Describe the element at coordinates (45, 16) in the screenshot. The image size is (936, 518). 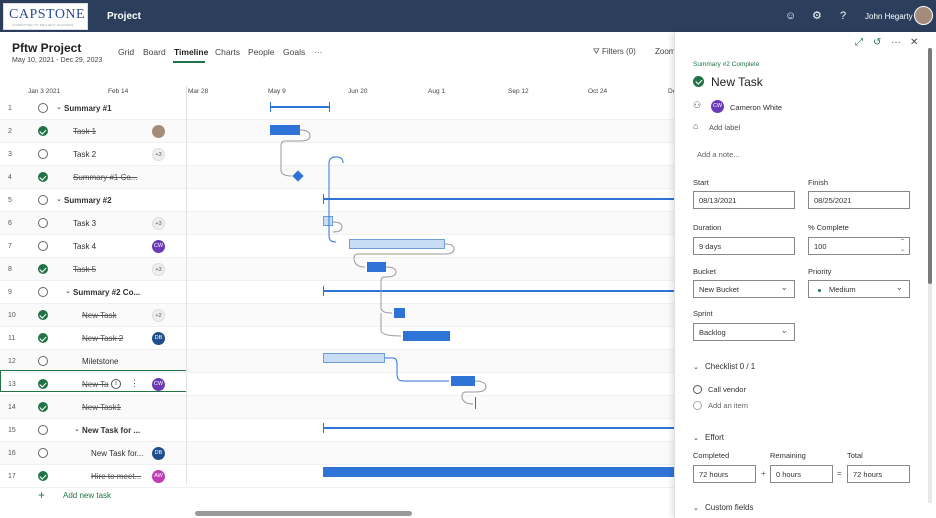
I see `company-logo: CAPSTONE COMMITTED TO PROJECT SUCCESS` at that location.